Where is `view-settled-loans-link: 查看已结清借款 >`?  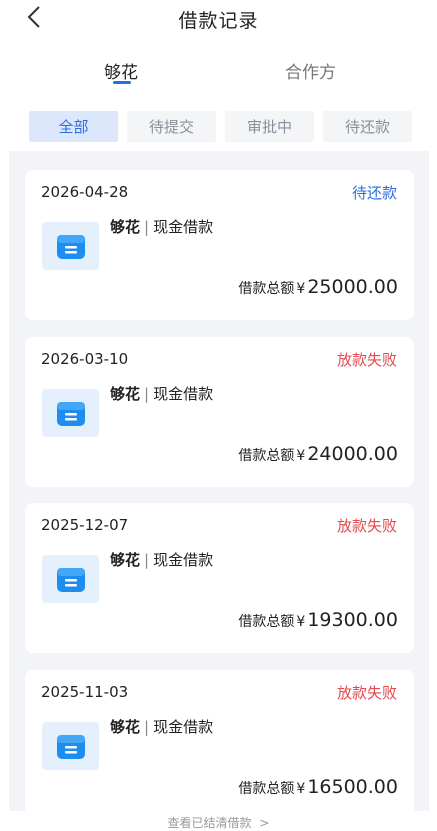
view-settled-loans-link: 查看已结清借款 > is located at coordinates (218, 822).